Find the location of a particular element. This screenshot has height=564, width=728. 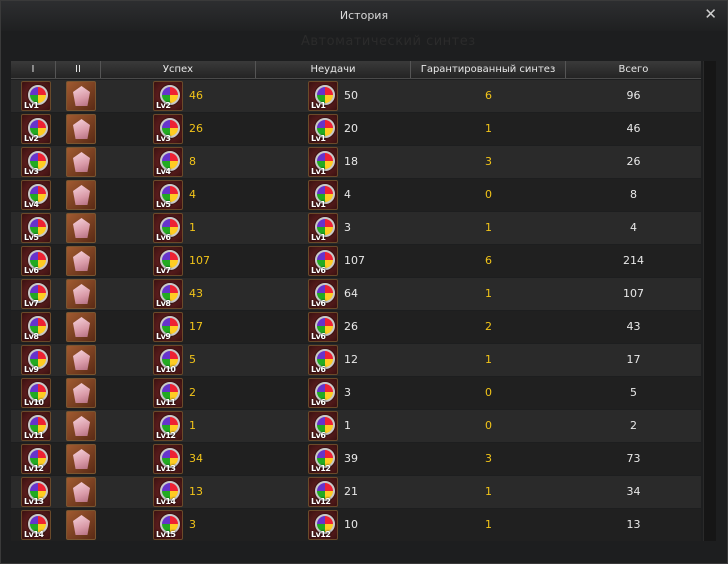

column-header-guaranteed: Гарантированный синтез is located at coordinates (488, 69).